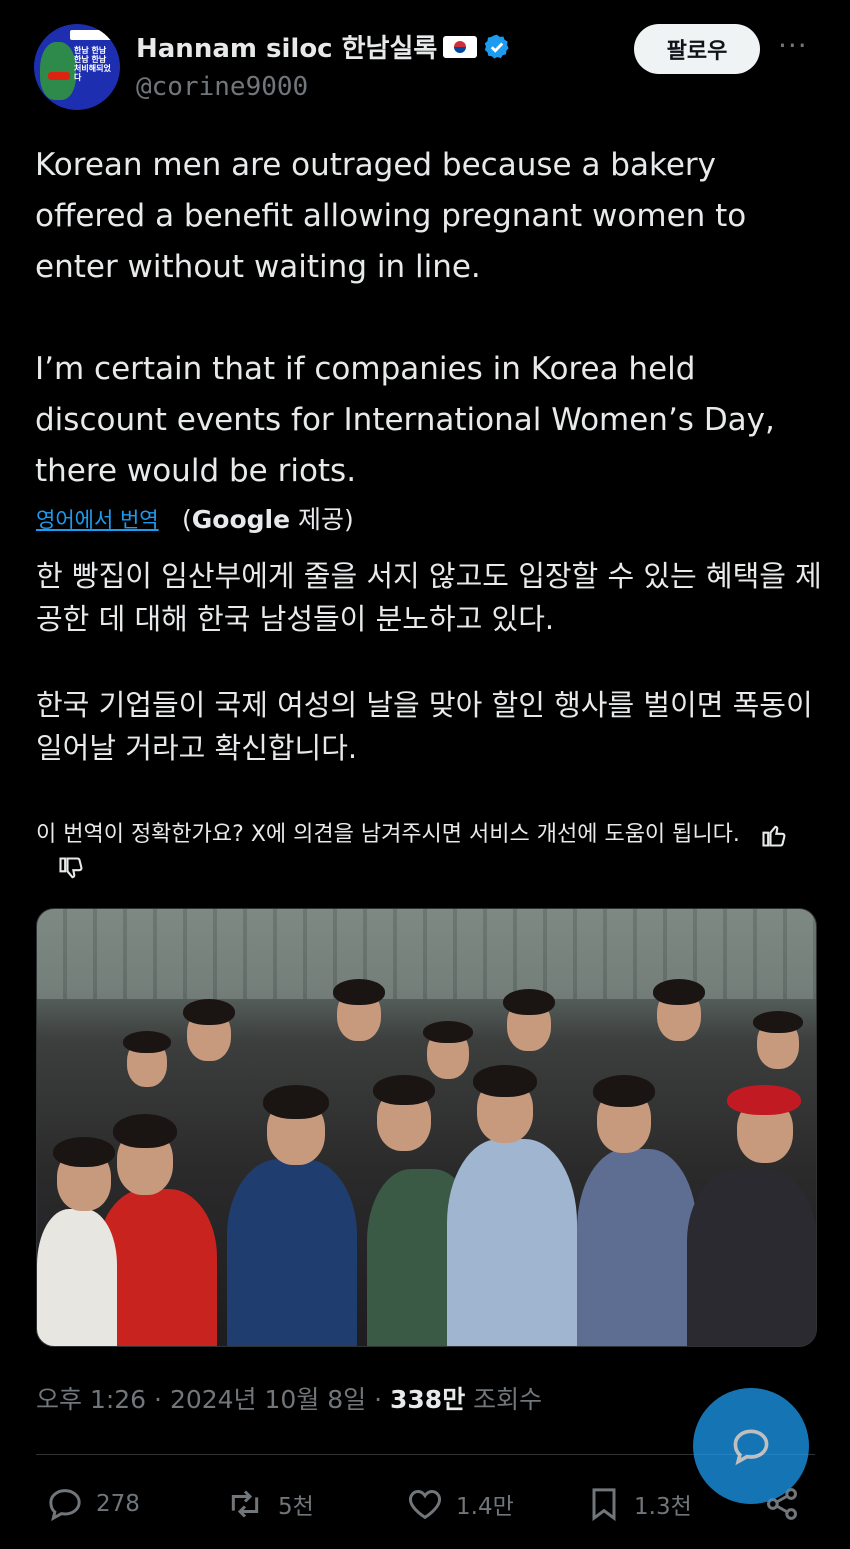  Describe the element at coordinates (485, 1507) in the screenshot. I see `like-count: 1.4만` at that location.